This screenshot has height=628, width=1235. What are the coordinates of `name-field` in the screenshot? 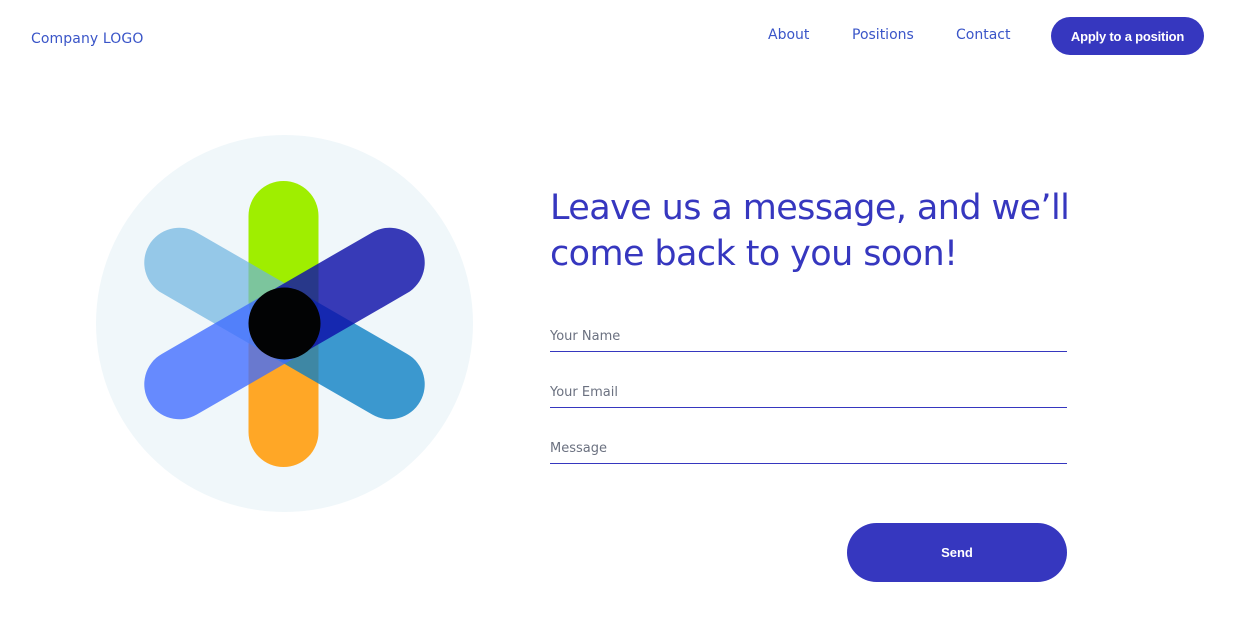 It's located at (808, 336).